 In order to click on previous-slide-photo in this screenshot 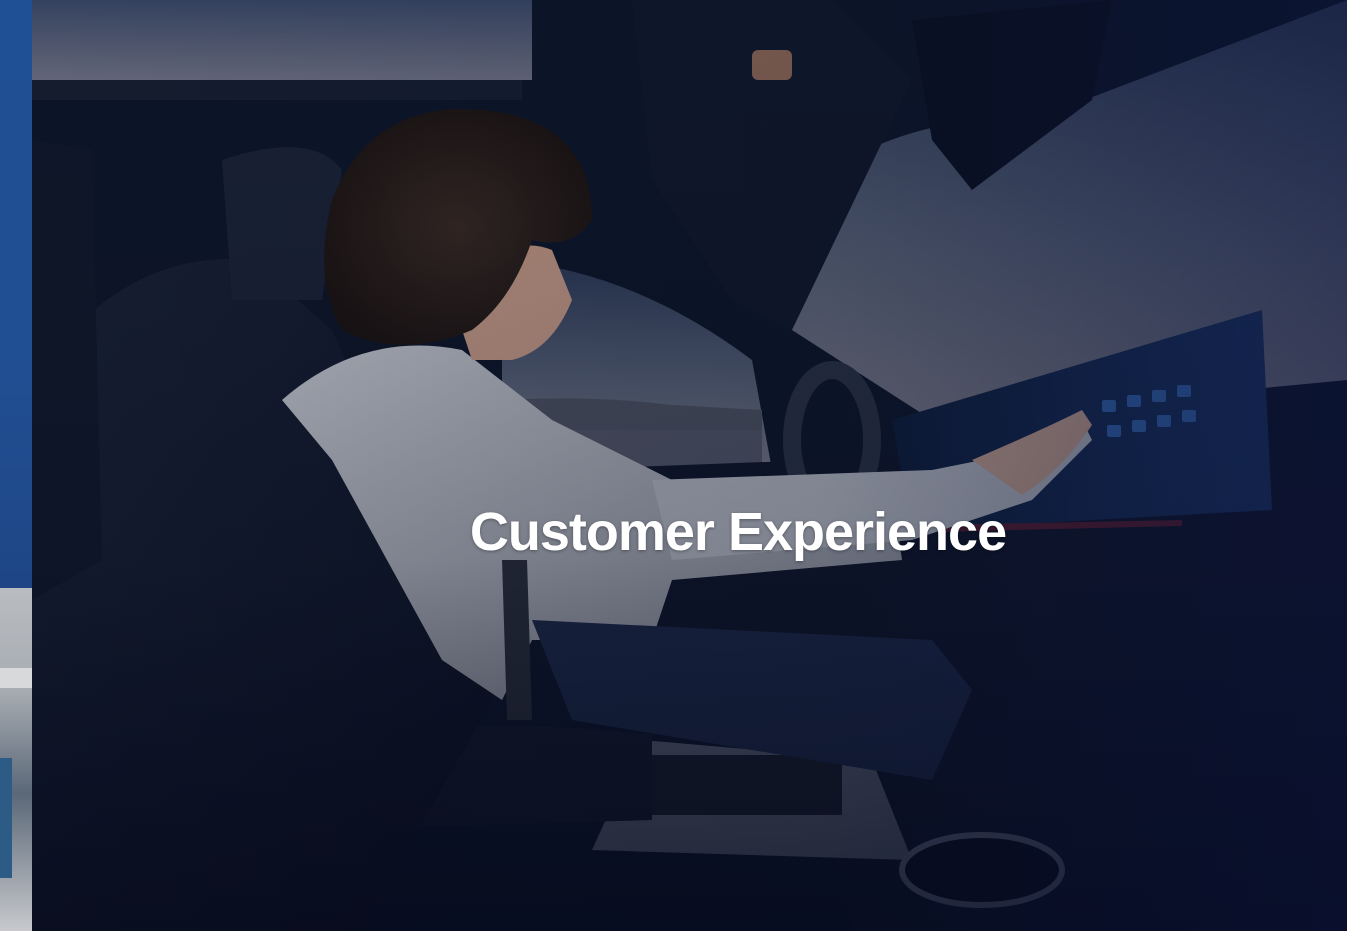, I will do `click(17, 759)`.